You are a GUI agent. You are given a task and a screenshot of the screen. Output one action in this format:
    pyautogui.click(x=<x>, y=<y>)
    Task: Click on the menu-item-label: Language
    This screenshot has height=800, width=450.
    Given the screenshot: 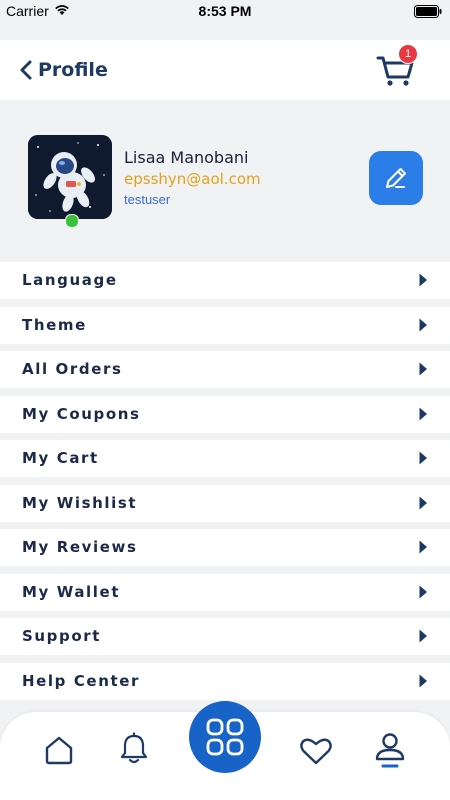 What is the action you would take?
    pyautogui.click(x=70, y=280)
    